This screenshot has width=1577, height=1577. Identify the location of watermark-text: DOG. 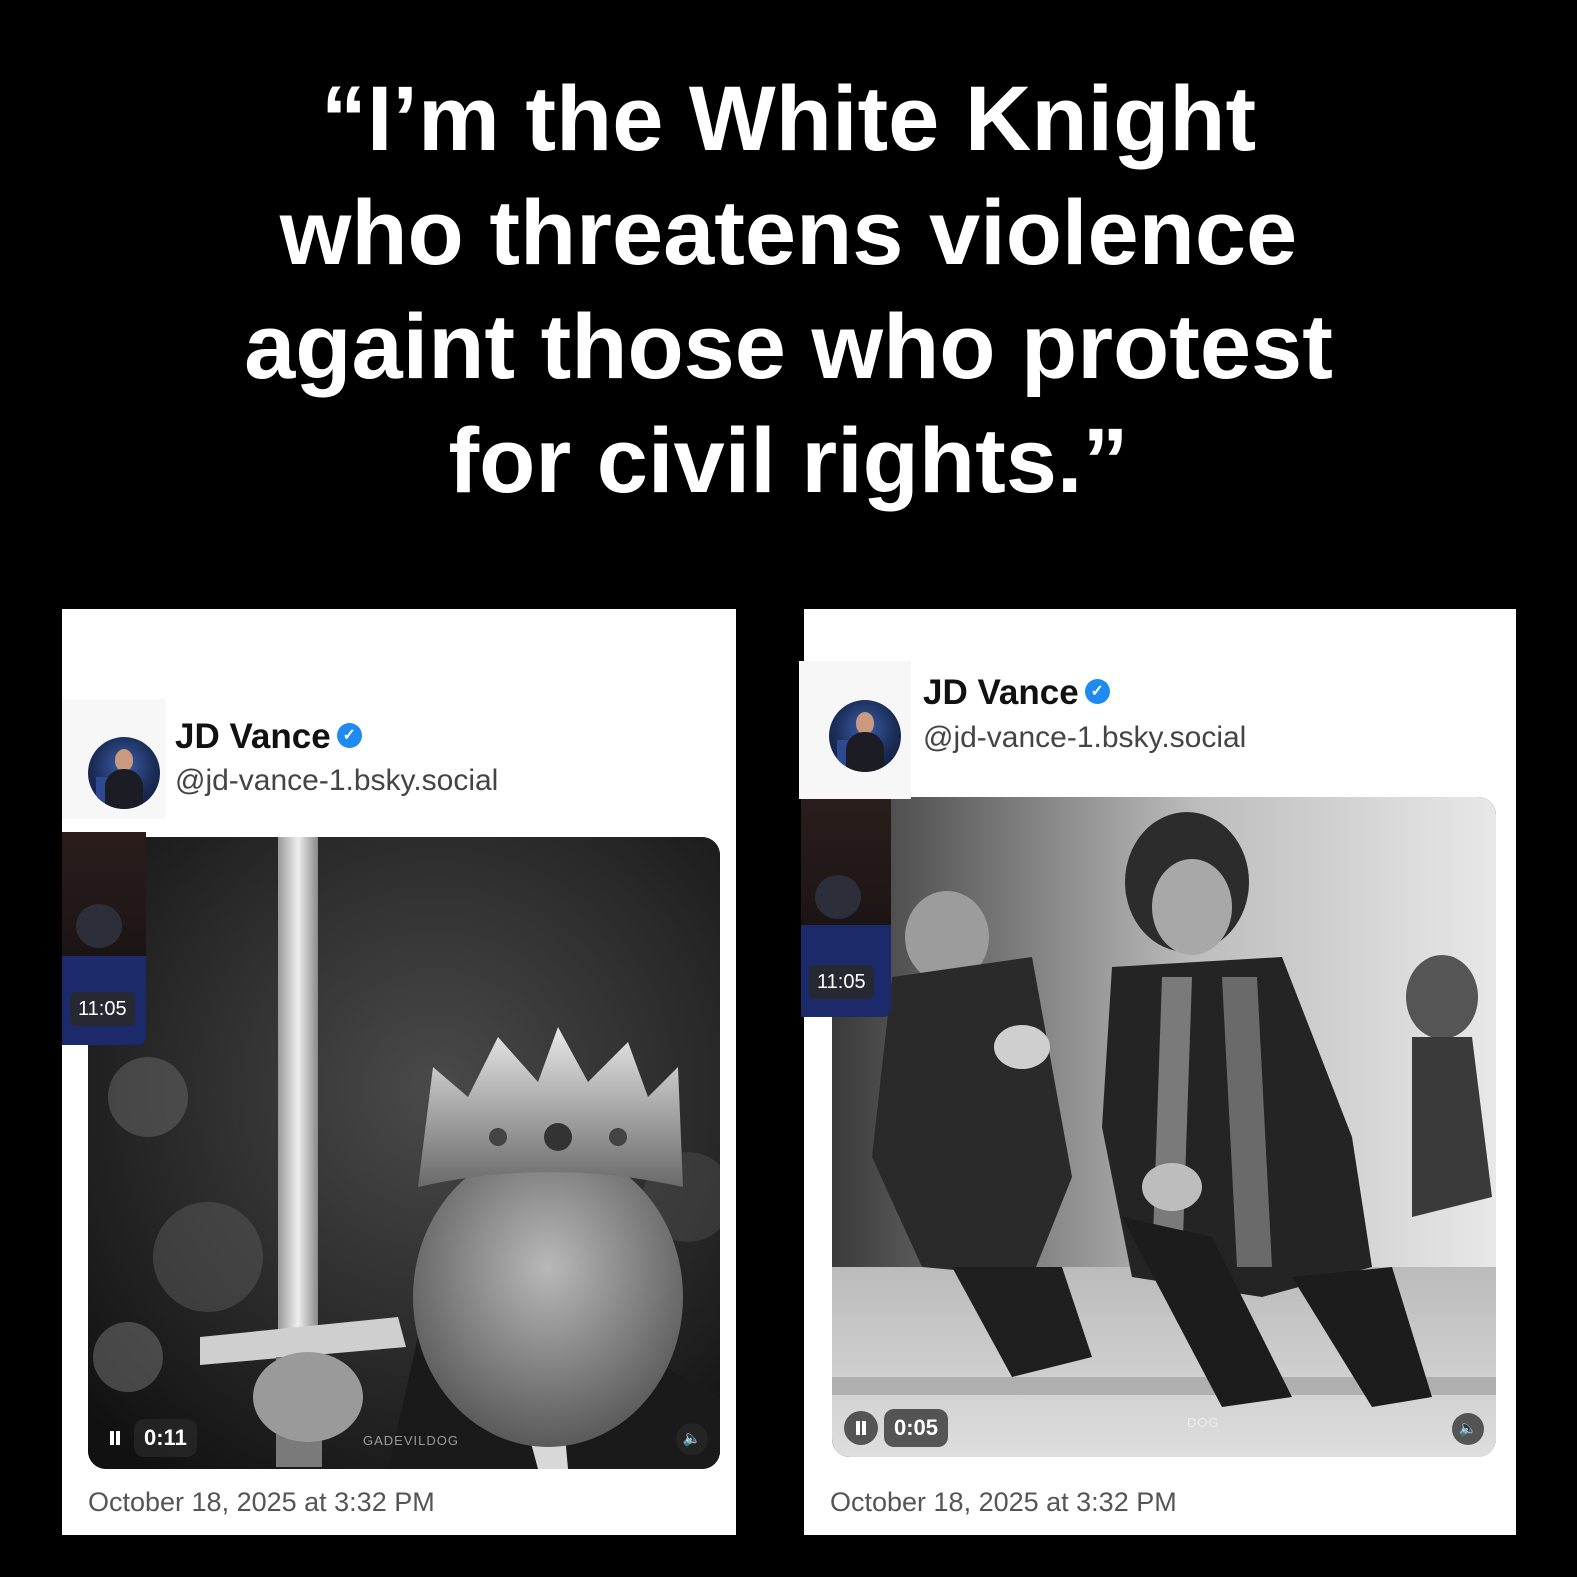
(1203, 1422).